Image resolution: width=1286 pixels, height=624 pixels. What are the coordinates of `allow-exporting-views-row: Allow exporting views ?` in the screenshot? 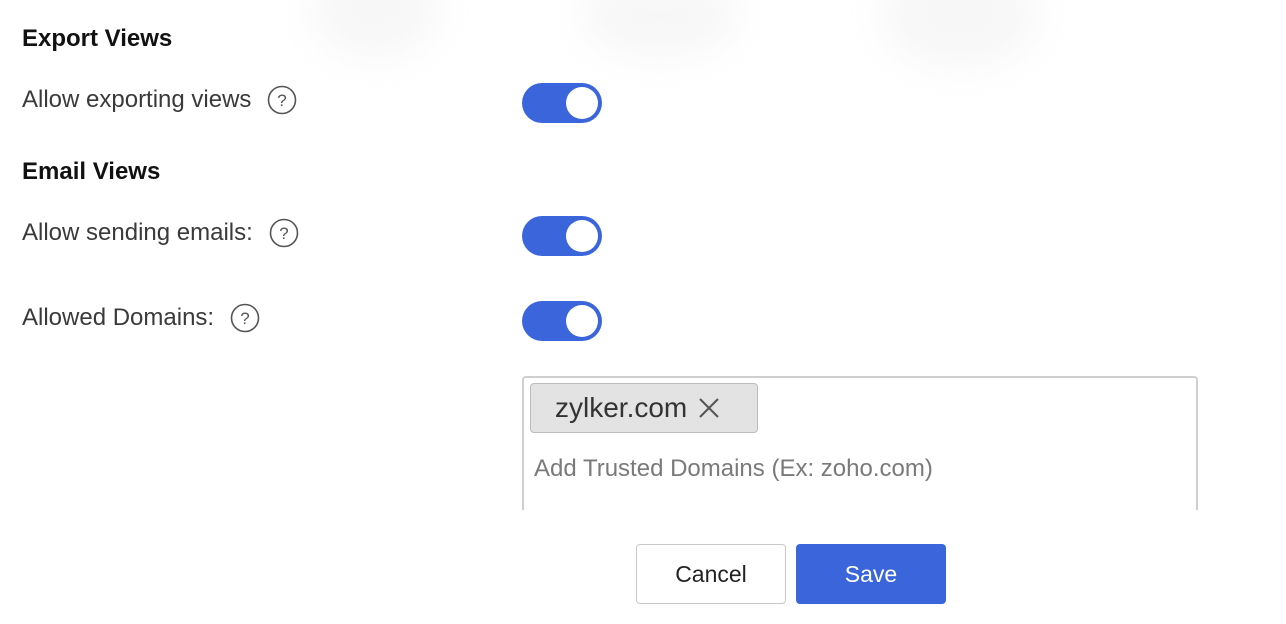 It's located at (159, 100).